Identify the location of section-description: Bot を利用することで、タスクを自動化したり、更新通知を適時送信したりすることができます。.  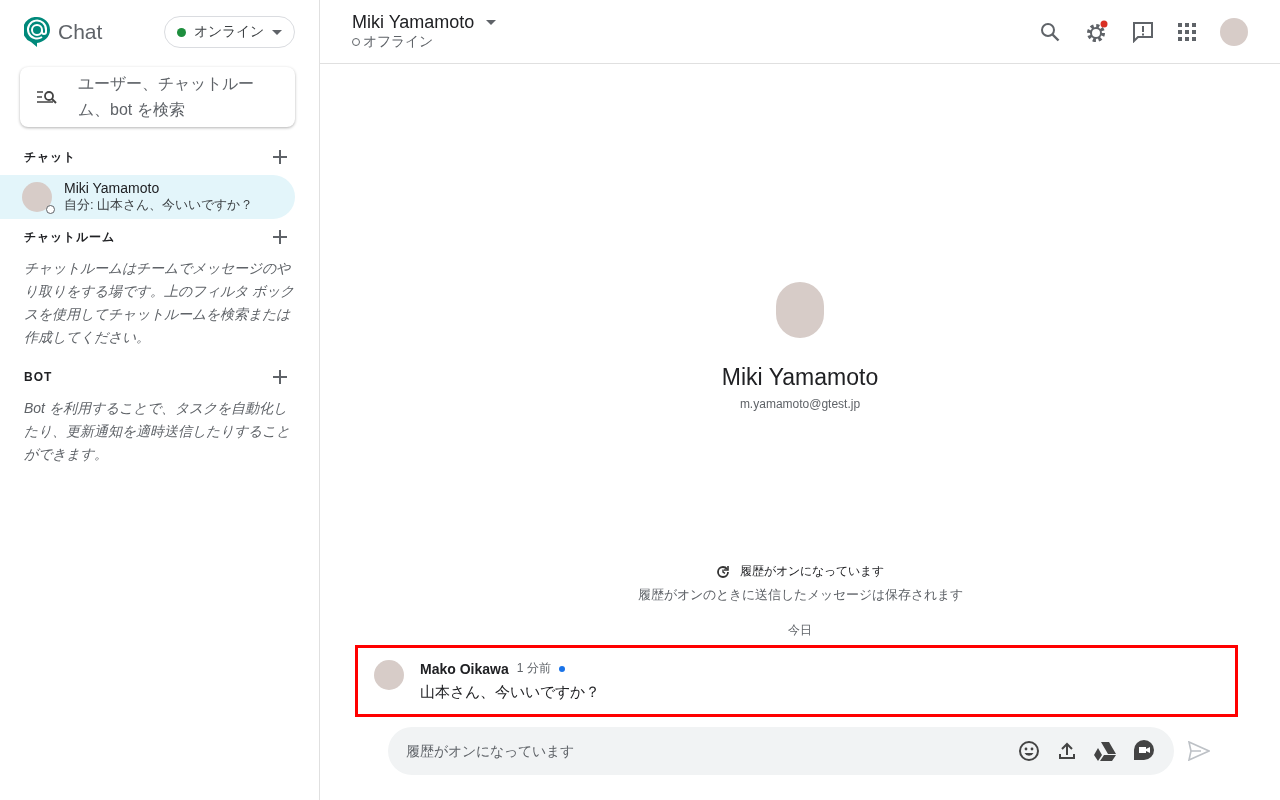
(157, 431).